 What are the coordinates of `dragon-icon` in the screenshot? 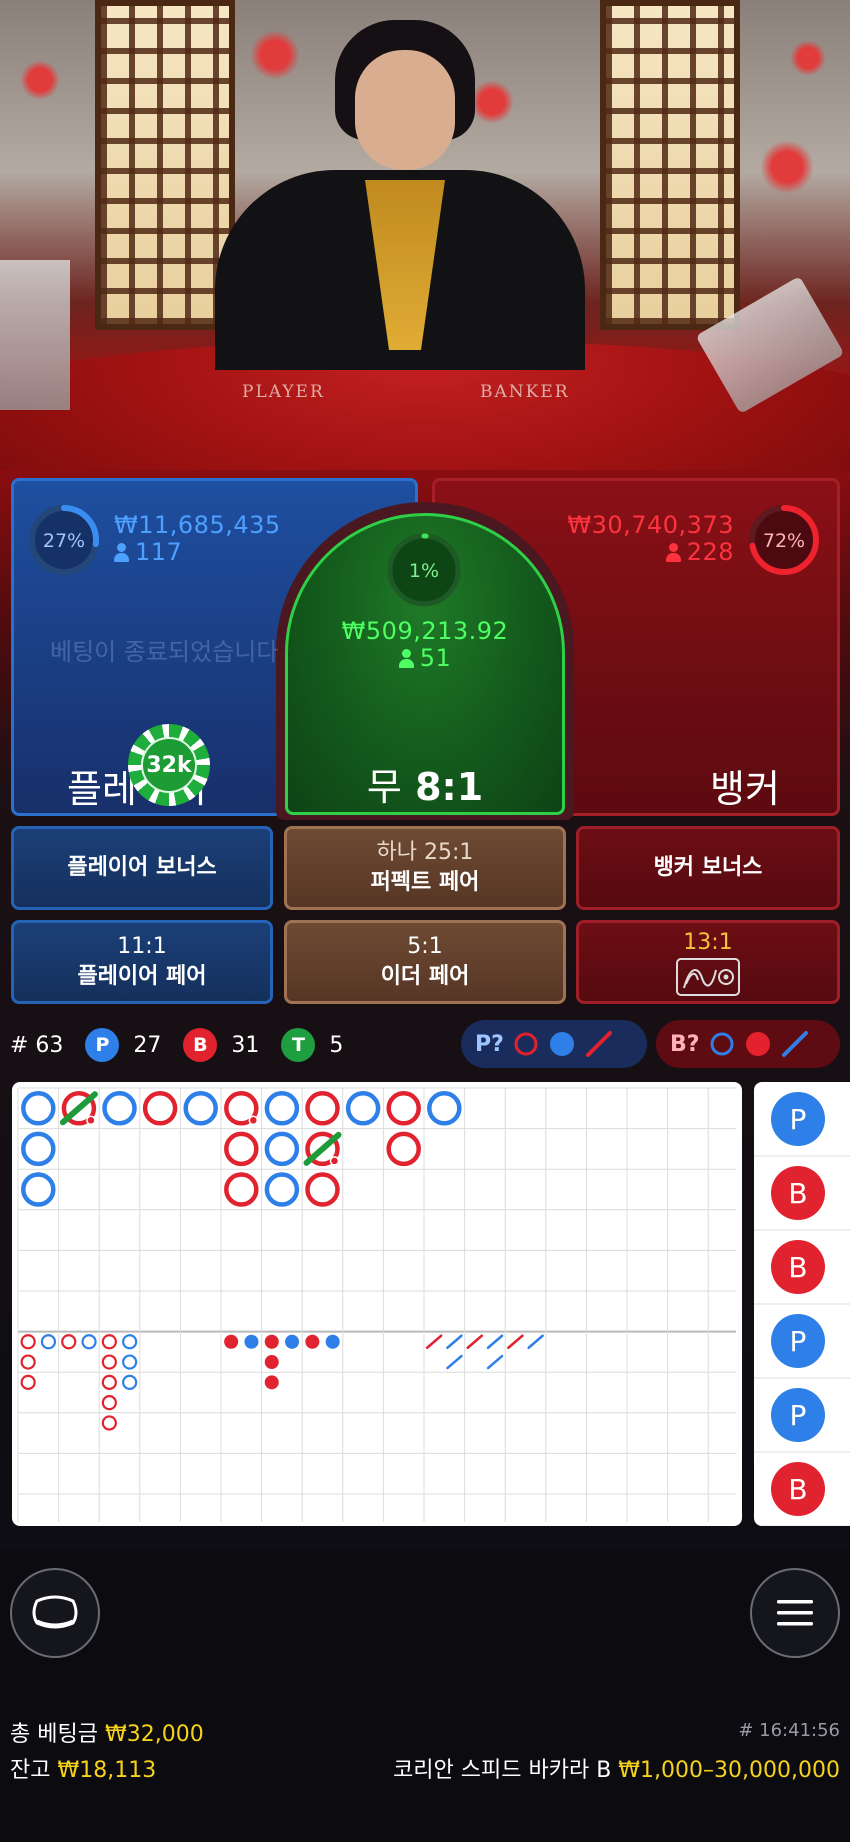 It's located at (708, 977).